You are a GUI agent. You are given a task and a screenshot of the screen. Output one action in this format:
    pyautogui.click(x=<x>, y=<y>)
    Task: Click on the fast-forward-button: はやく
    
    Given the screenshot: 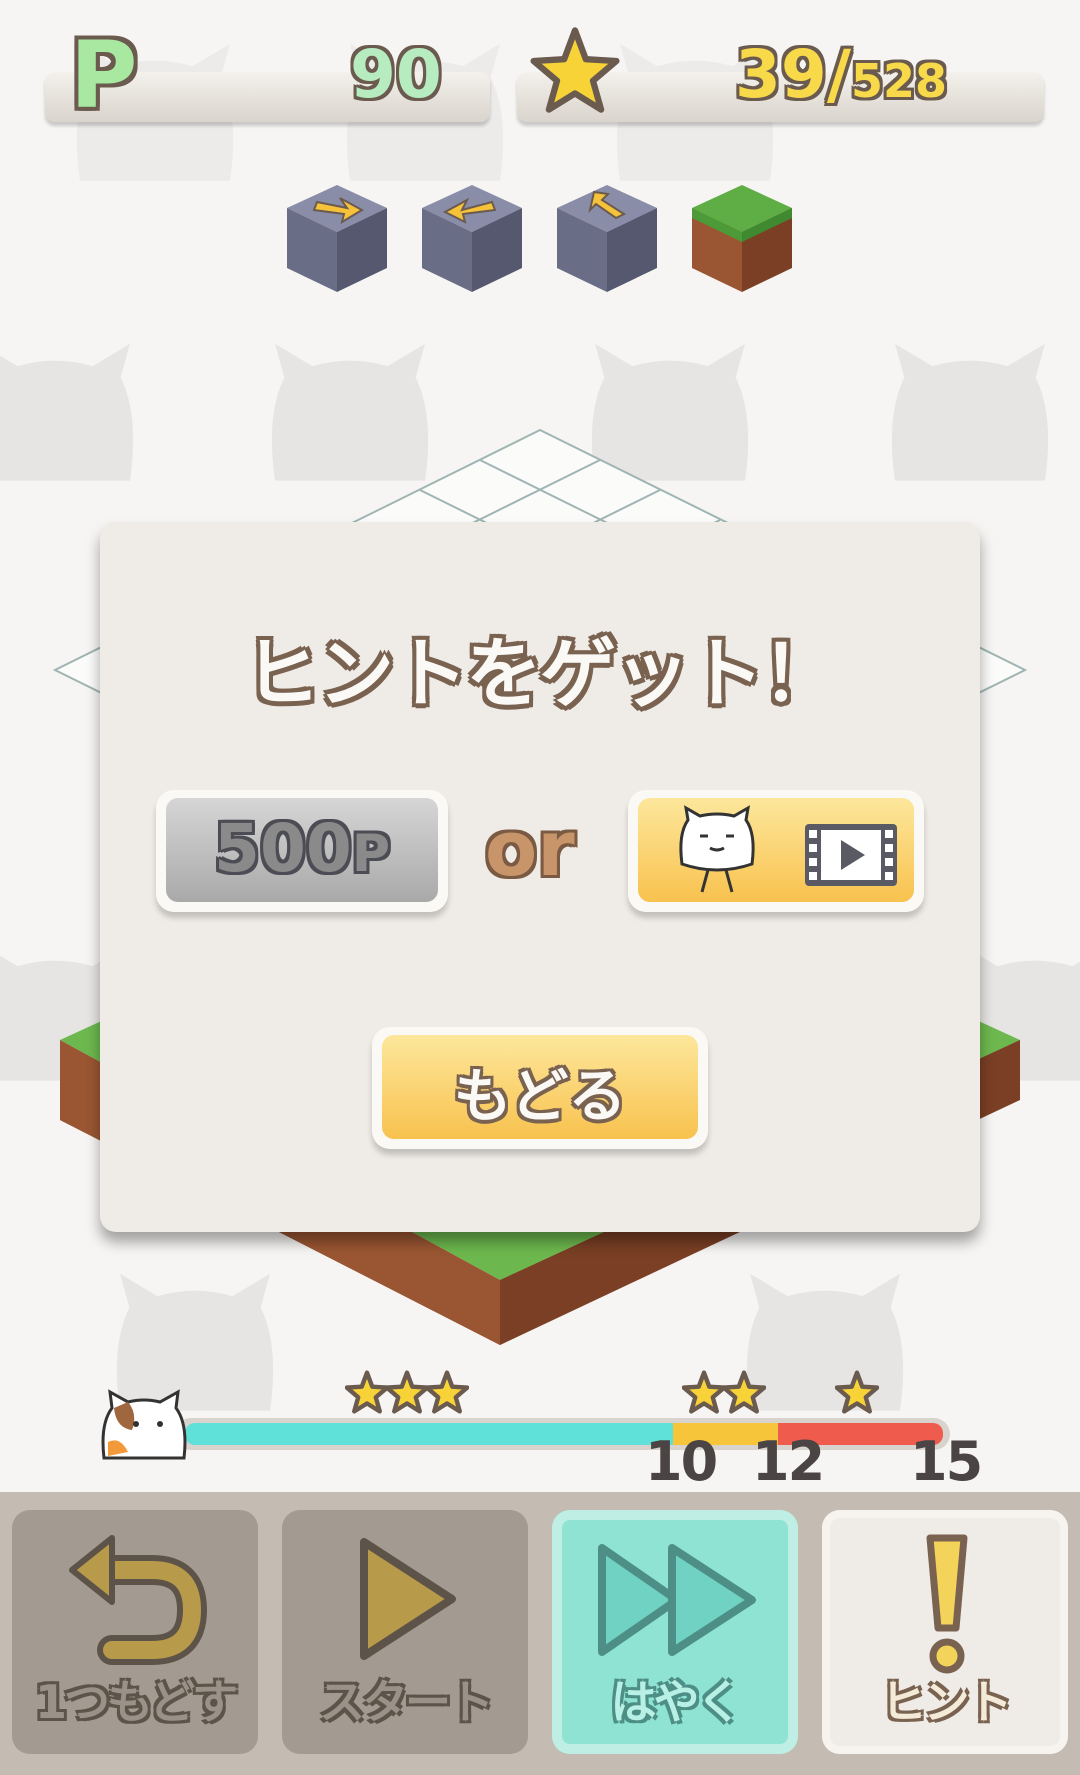 What is the action you would take?
    pyautogui.click(x=675, y=1632)
    